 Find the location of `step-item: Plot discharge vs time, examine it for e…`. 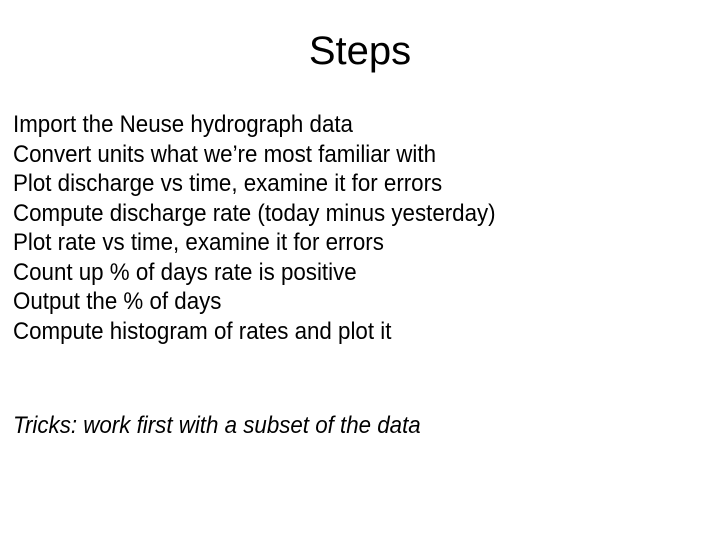

step-item: Plot discharge vs time, examine it for e… is located at coordinates (228, 183).